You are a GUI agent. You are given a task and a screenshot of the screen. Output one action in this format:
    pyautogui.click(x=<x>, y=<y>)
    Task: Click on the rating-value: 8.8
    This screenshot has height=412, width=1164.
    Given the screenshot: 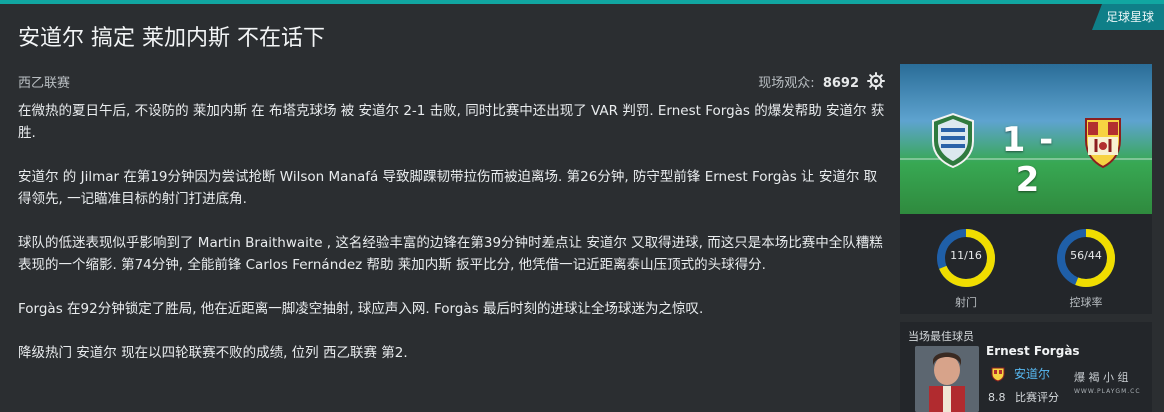 What is the action you would take?
    pyautogui.click(x=997, y=397)
    